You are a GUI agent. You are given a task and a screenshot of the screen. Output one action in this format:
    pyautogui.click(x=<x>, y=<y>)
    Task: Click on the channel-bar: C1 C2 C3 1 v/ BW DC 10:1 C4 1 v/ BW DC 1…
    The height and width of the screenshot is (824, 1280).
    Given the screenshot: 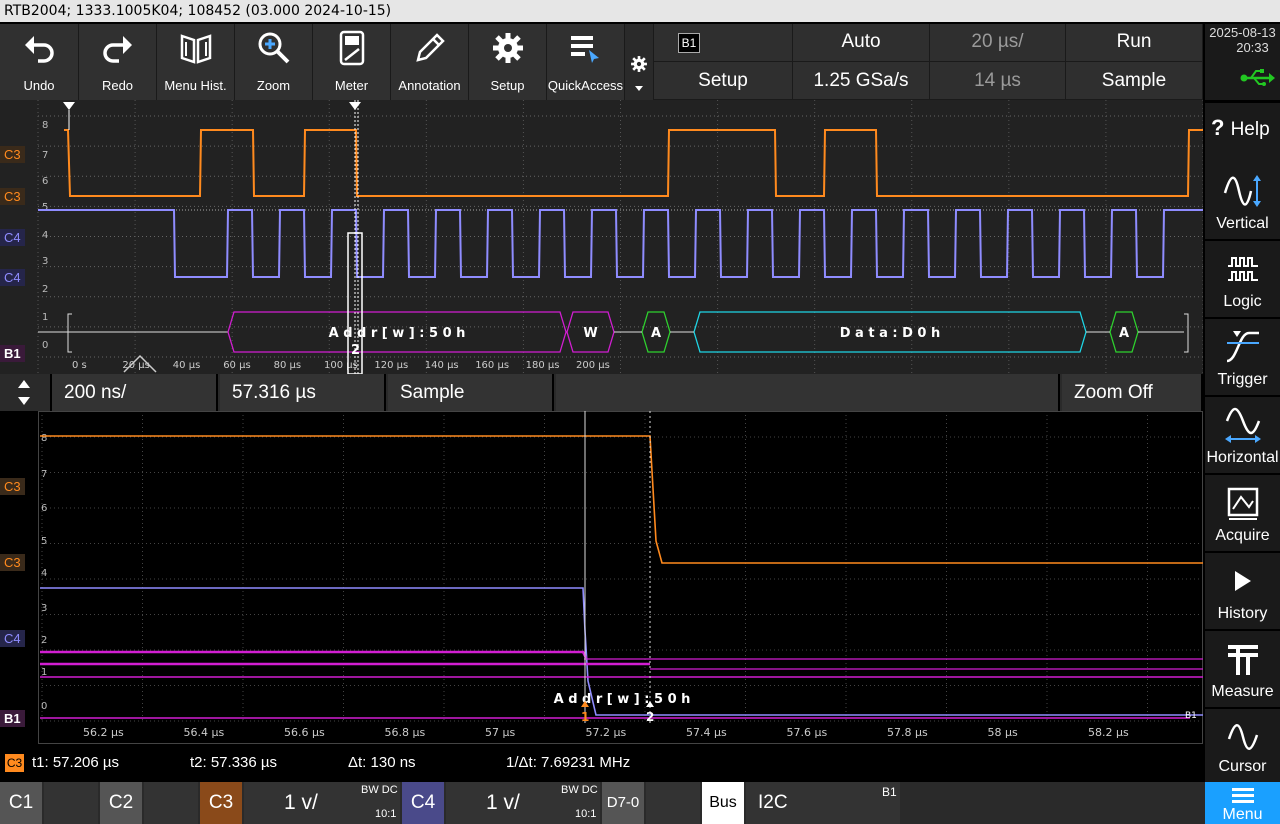 What is the action you would take?
    pyautogui.click(x=640, y=803)
    